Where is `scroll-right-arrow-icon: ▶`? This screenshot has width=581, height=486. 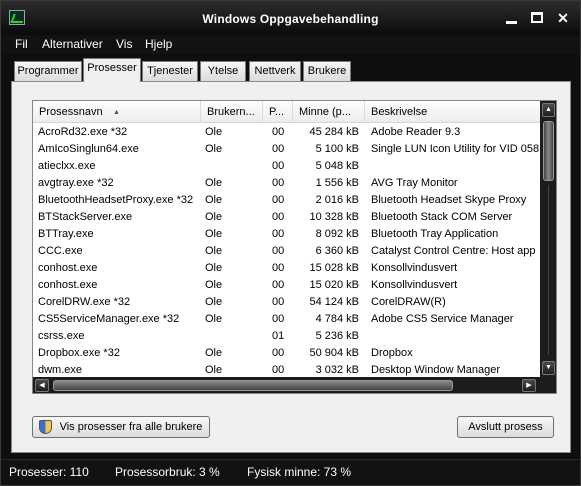 scroll-right-arrow-icon: ▶ is located at coordinates (529, 385).